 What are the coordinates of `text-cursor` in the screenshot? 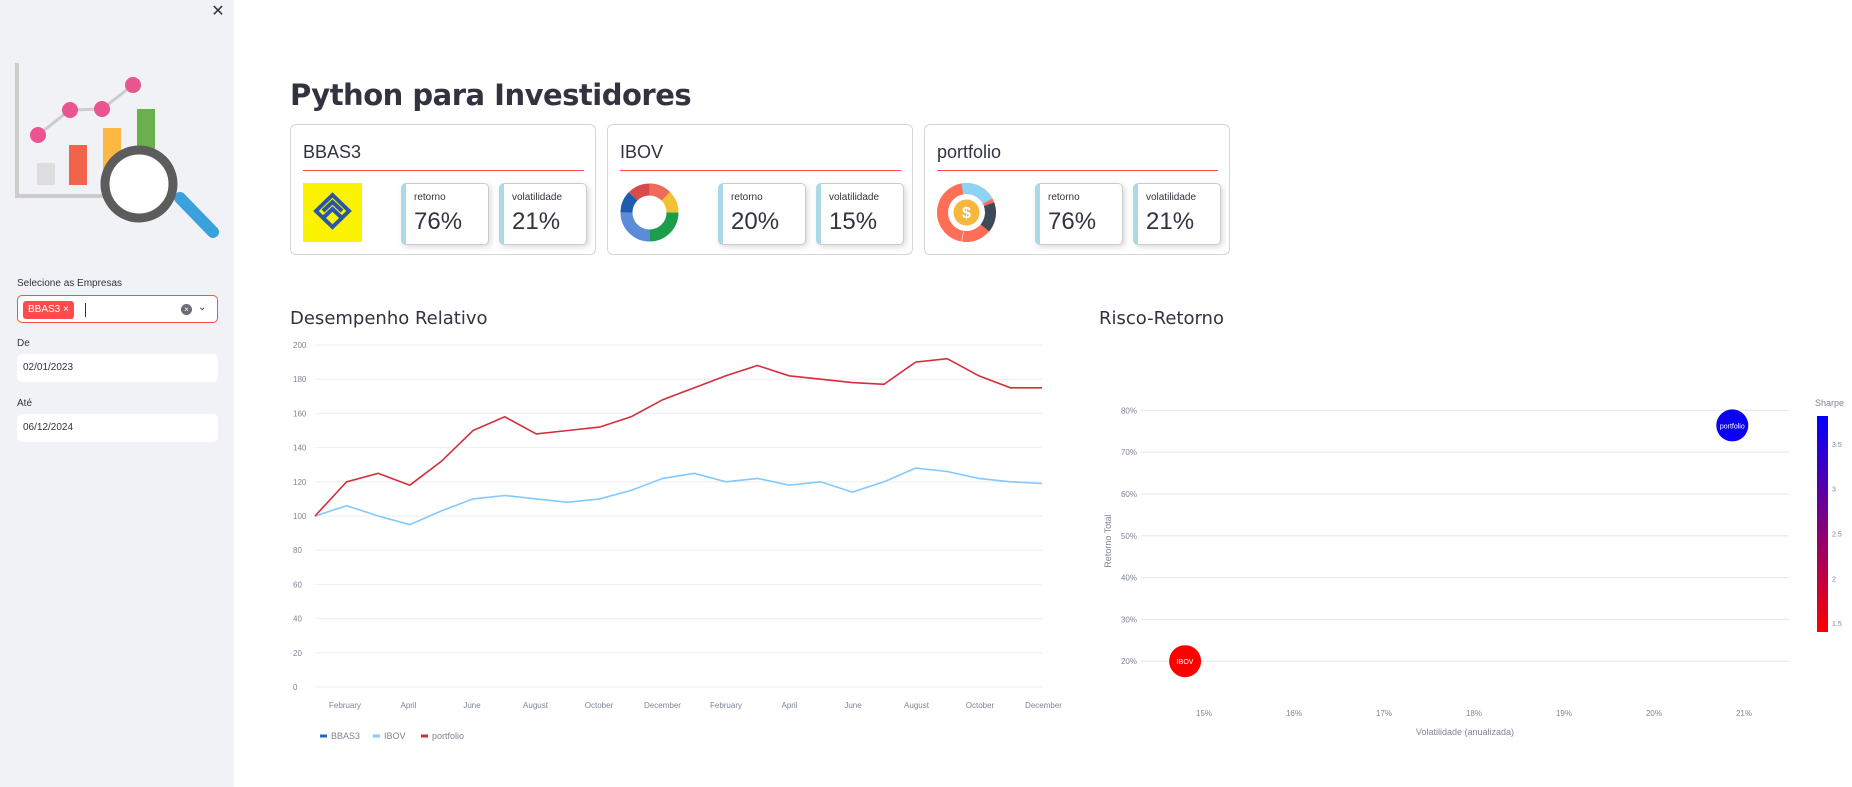 It's located at (85, 310).